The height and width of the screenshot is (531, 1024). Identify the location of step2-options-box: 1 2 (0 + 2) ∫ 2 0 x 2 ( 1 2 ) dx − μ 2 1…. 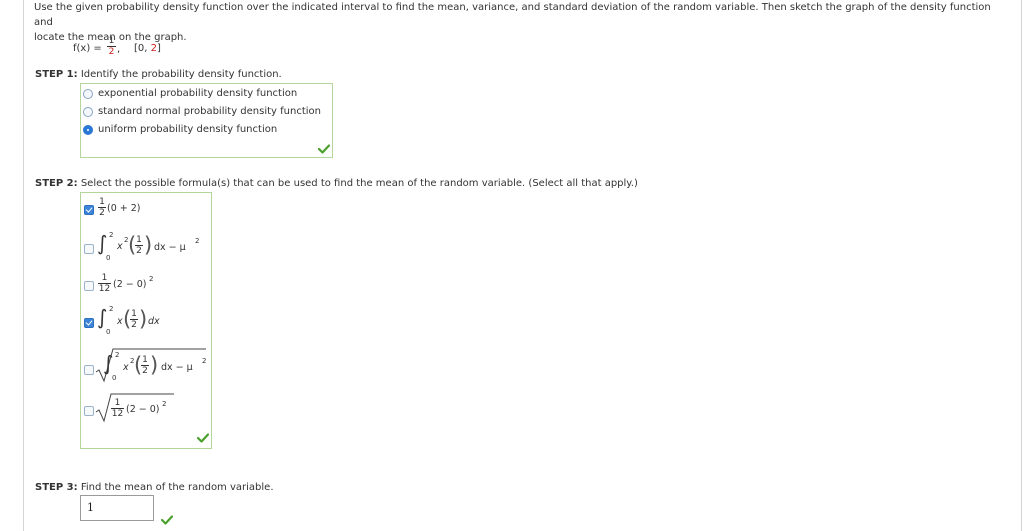
(146, 320).